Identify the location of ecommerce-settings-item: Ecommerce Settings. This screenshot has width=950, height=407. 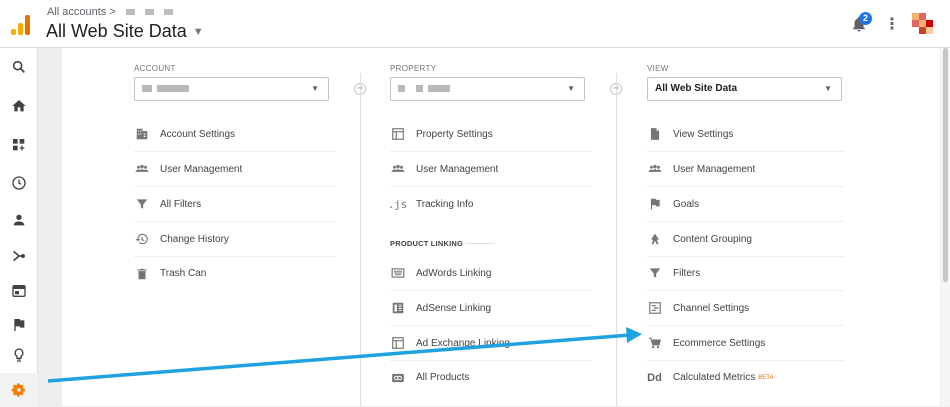
(745, 343).